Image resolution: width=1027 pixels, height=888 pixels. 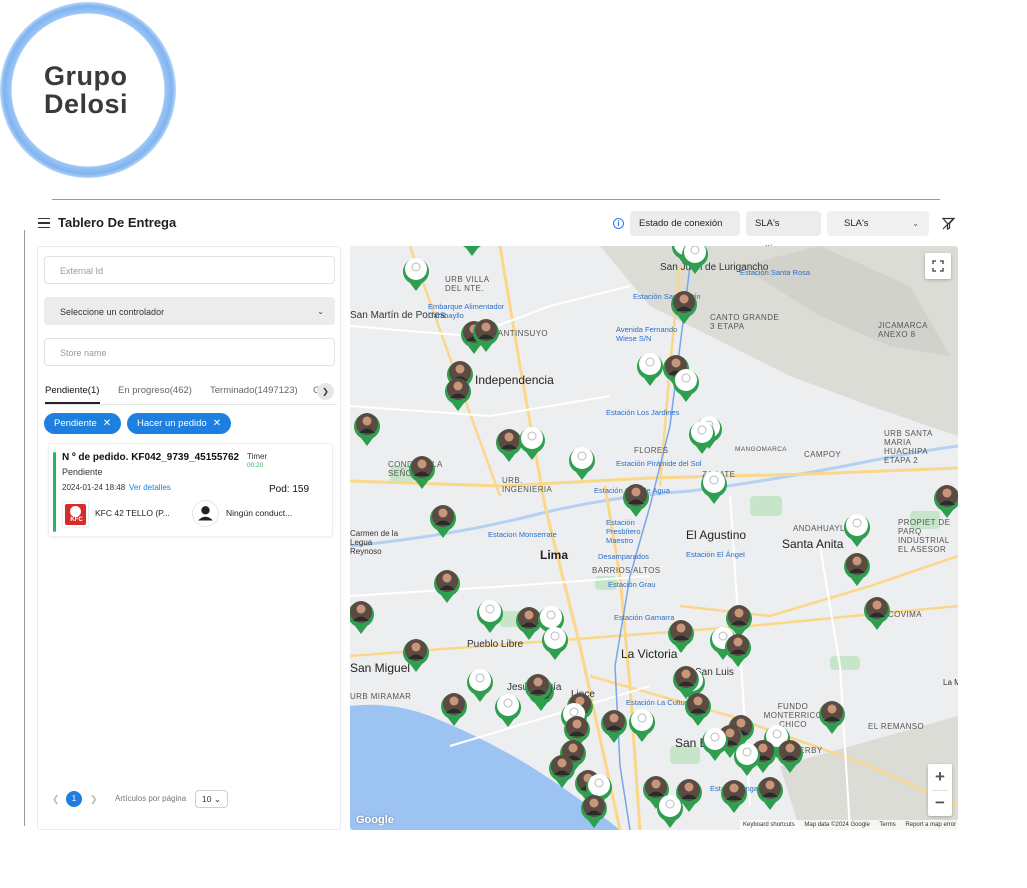 I want to click on pod-number: Pod: 159, so click(x=289, y=489).